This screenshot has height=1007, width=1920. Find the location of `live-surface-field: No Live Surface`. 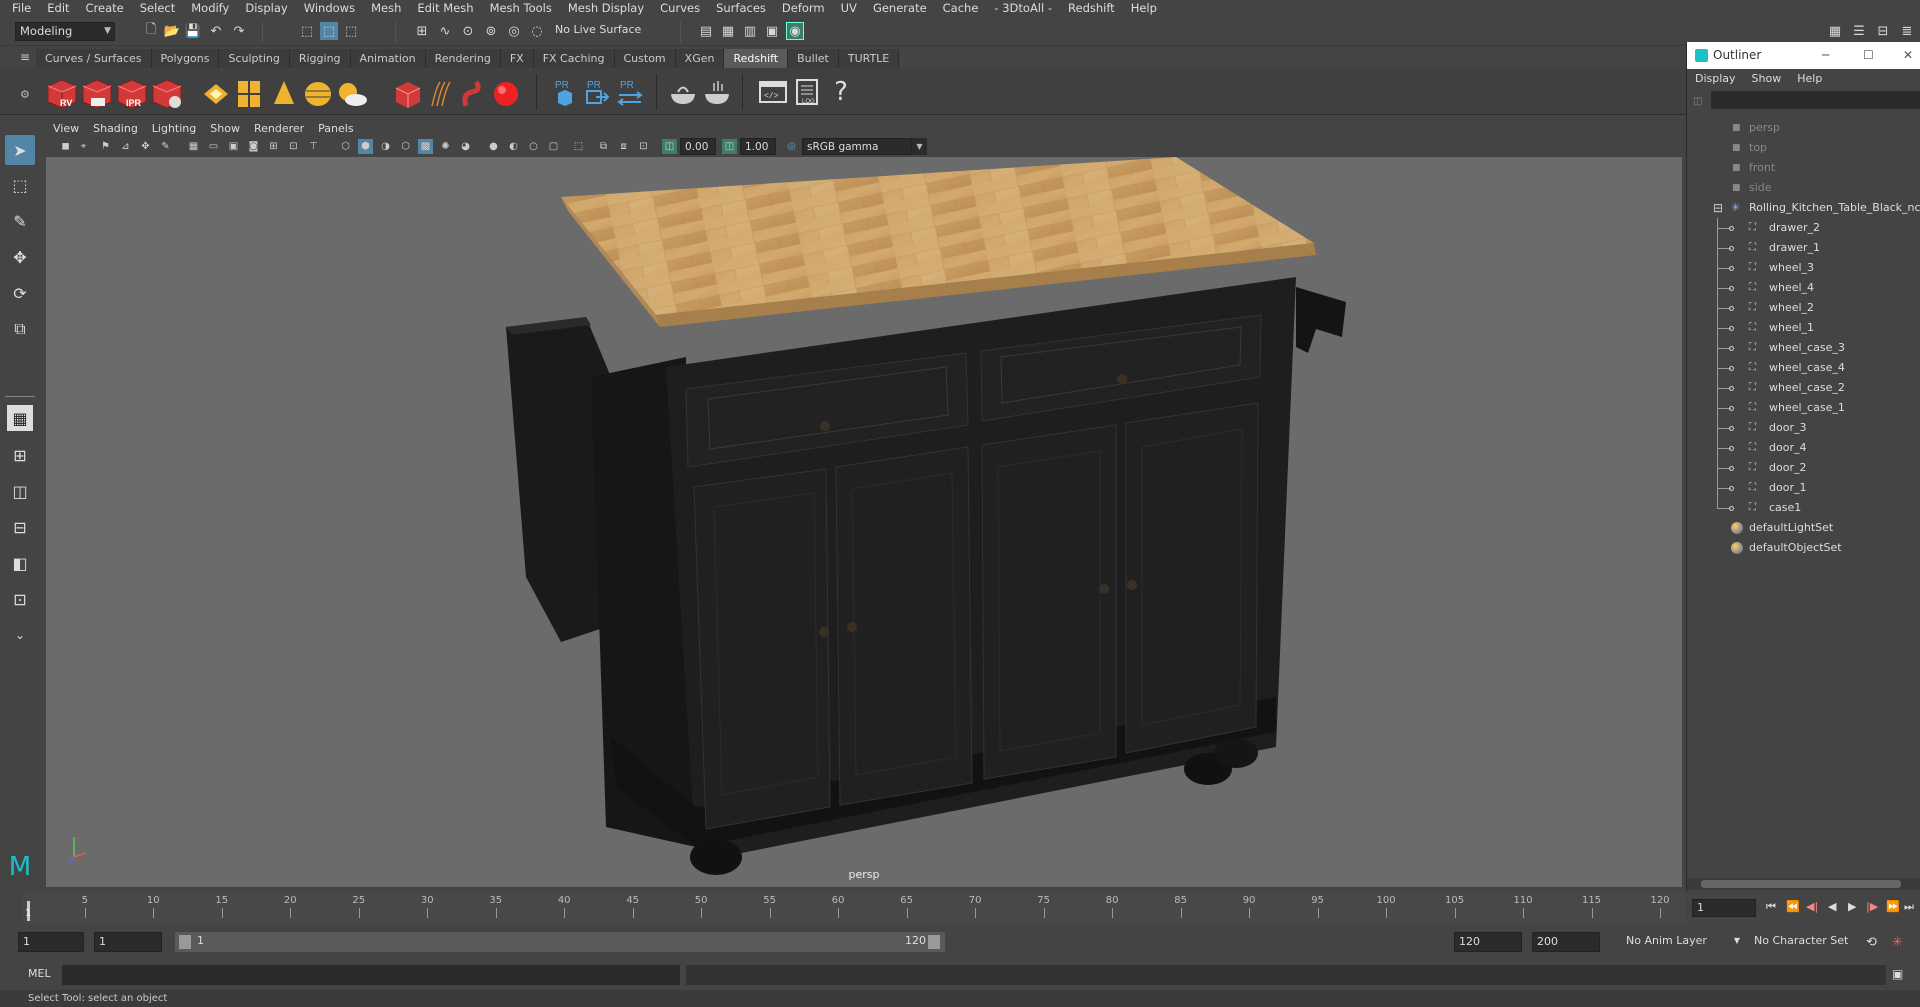

live-surface-field: No Live Surface is located at coordinates (603, 31).